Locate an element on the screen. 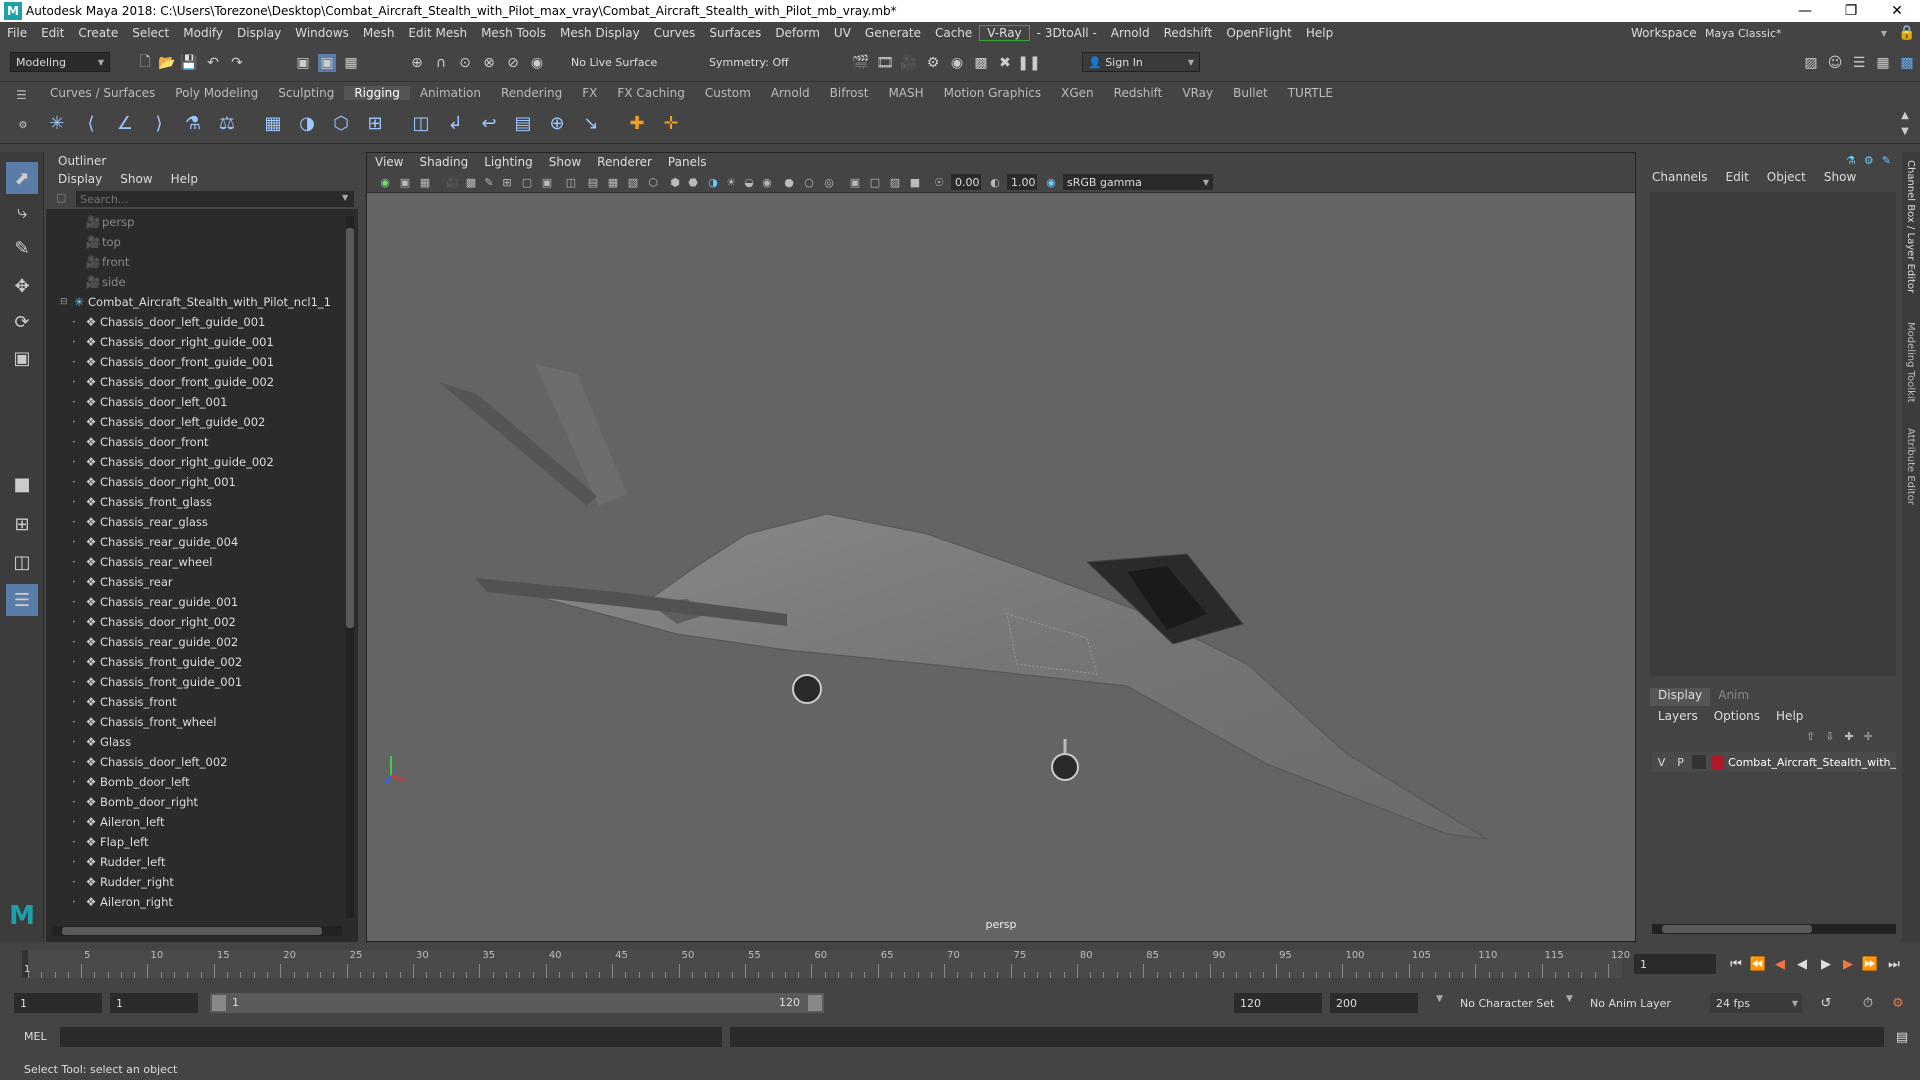 This screenshot has height=1080, width=1920. outliner-menu-show: Show is located at coordinates (136, 179).